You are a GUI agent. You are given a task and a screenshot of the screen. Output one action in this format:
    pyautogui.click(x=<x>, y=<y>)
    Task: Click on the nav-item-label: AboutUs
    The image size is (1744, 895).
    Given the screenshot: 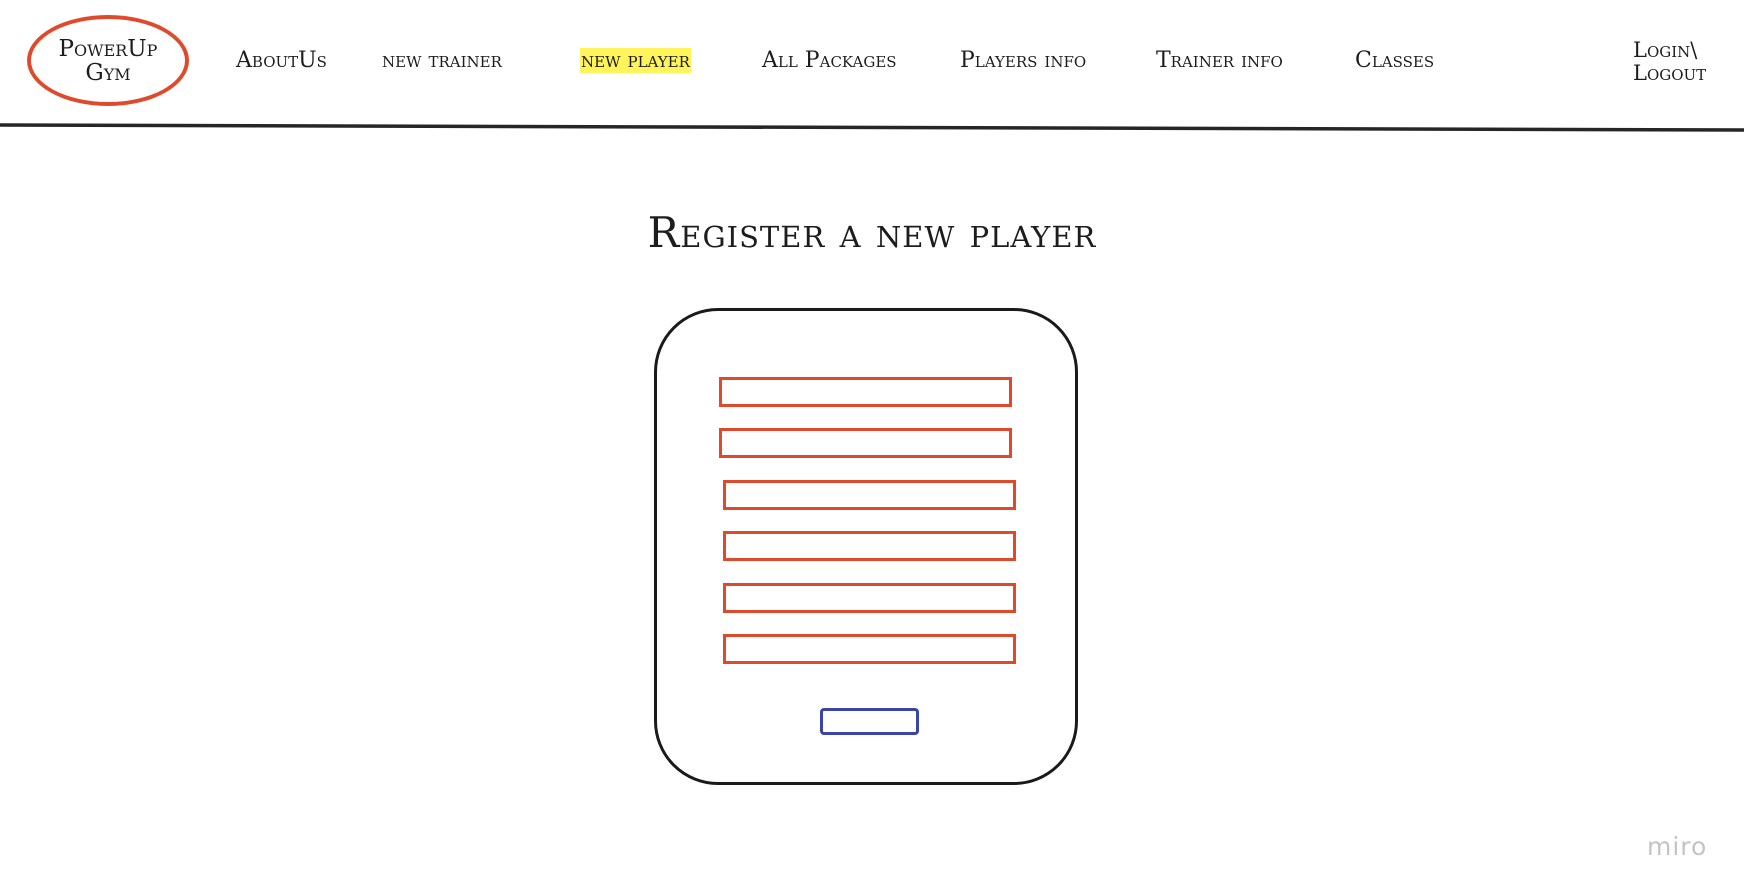 What is the action you would take?
    pyautogui.click(x=281, y=60)
    